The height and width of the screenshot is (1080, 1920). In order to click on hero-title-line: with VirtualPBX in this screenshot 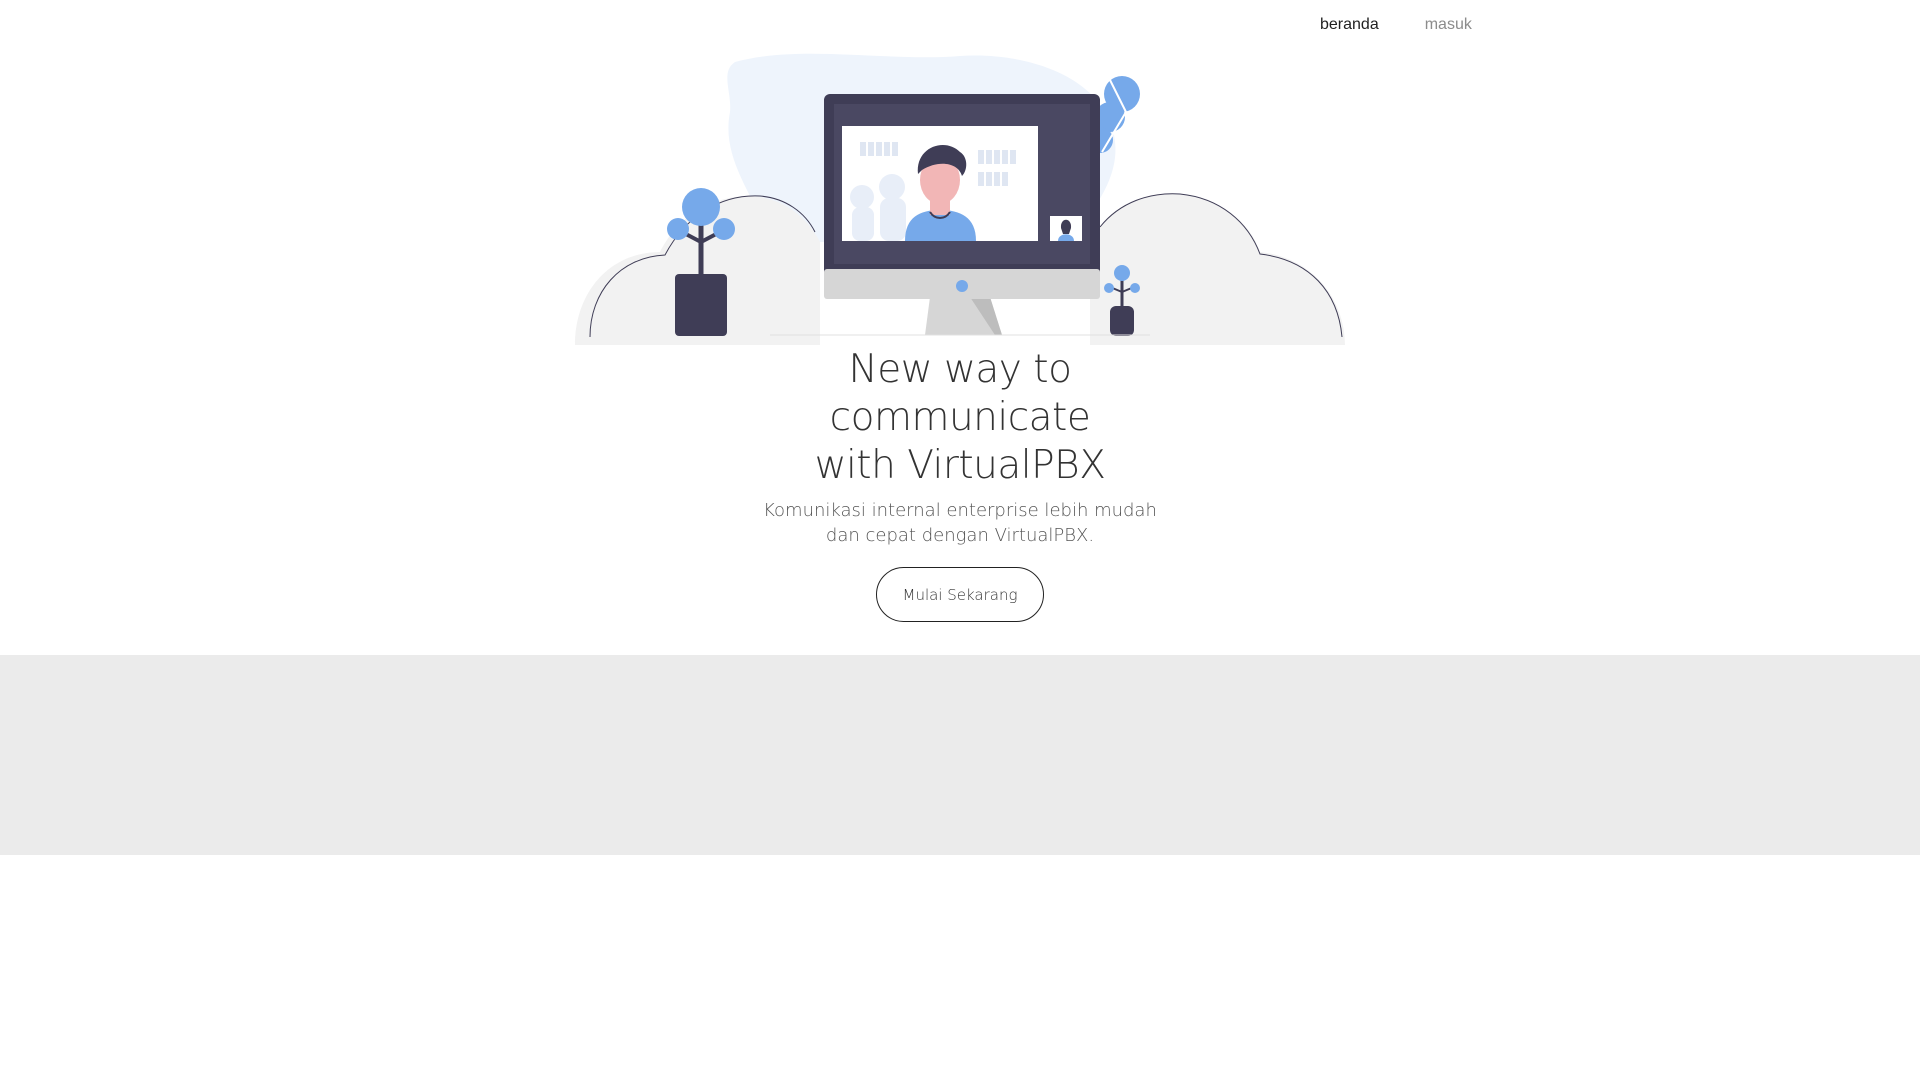, I will do `click(960, 465)`.